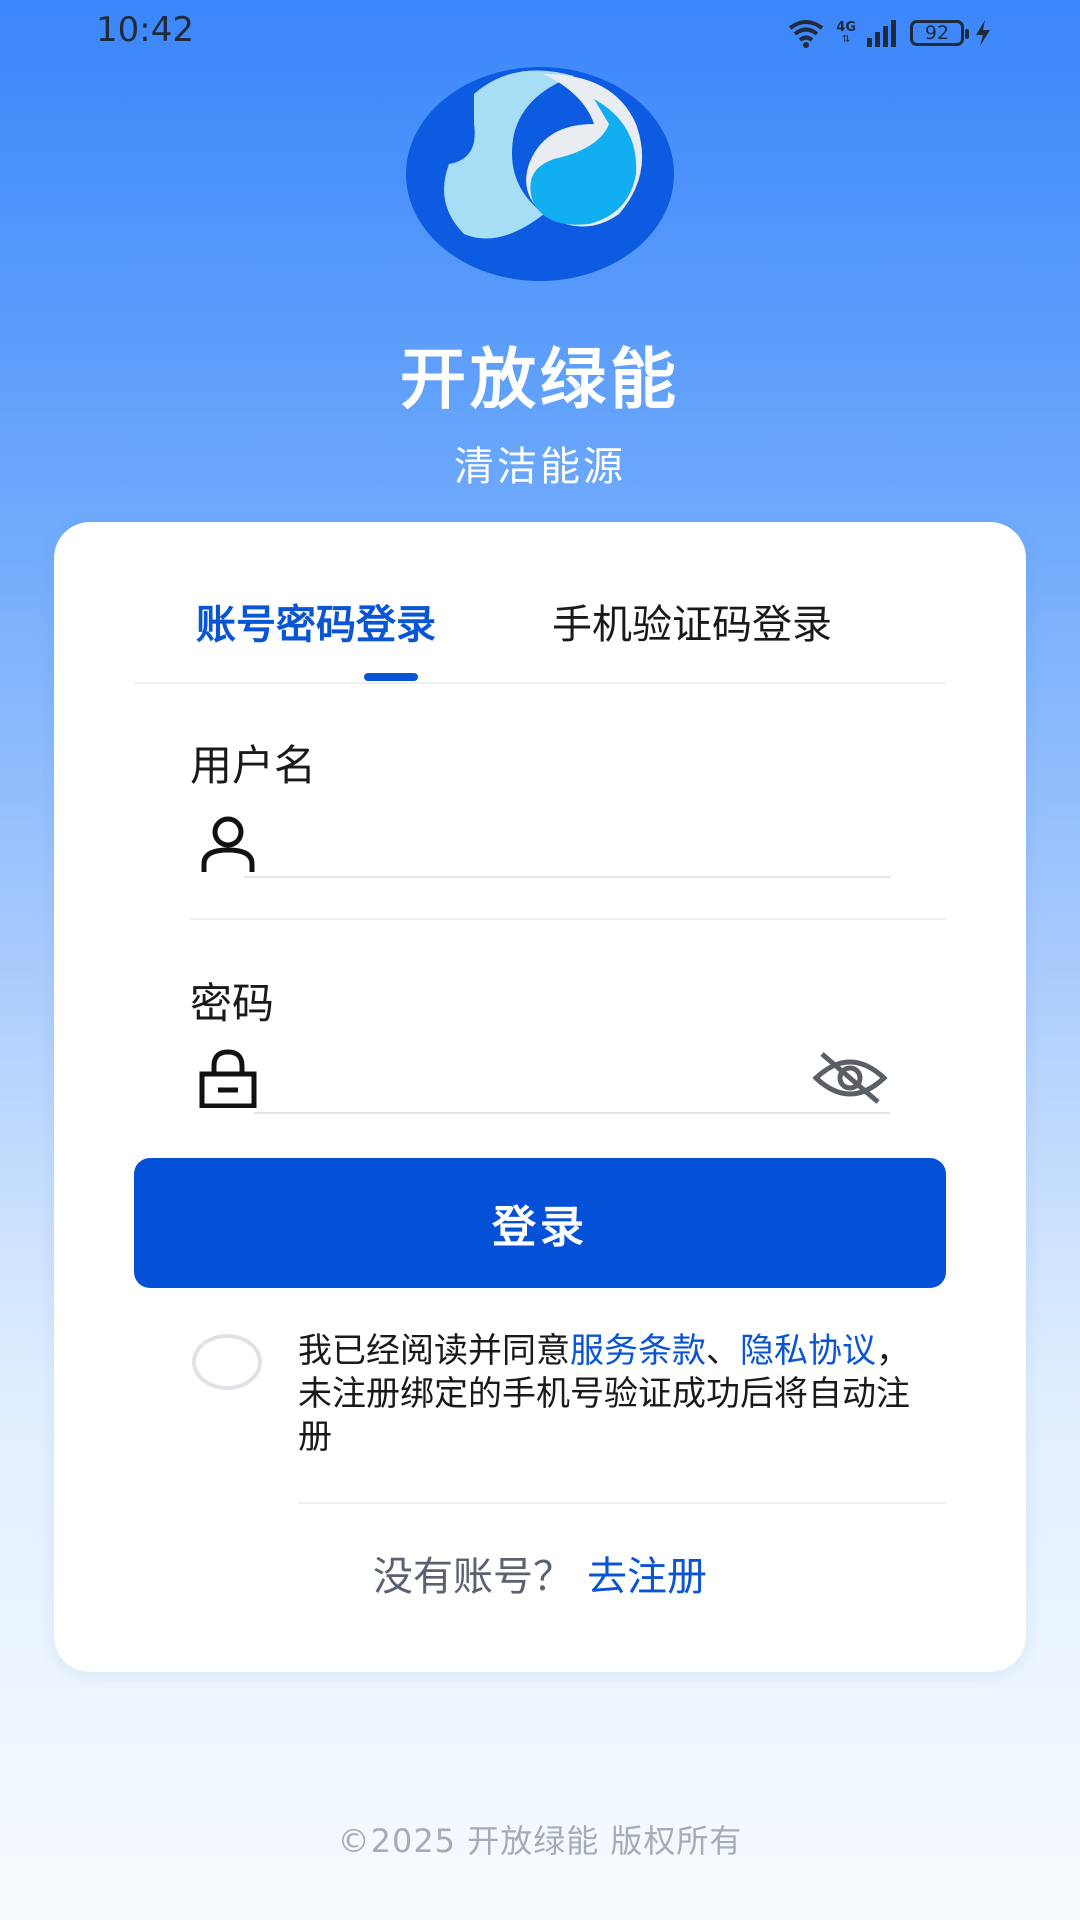 This screenshot has height=1920, width=1080. Describe the element at coordinates (253, 765) in the screenshot. I see `username-label: 用户名` at that location.